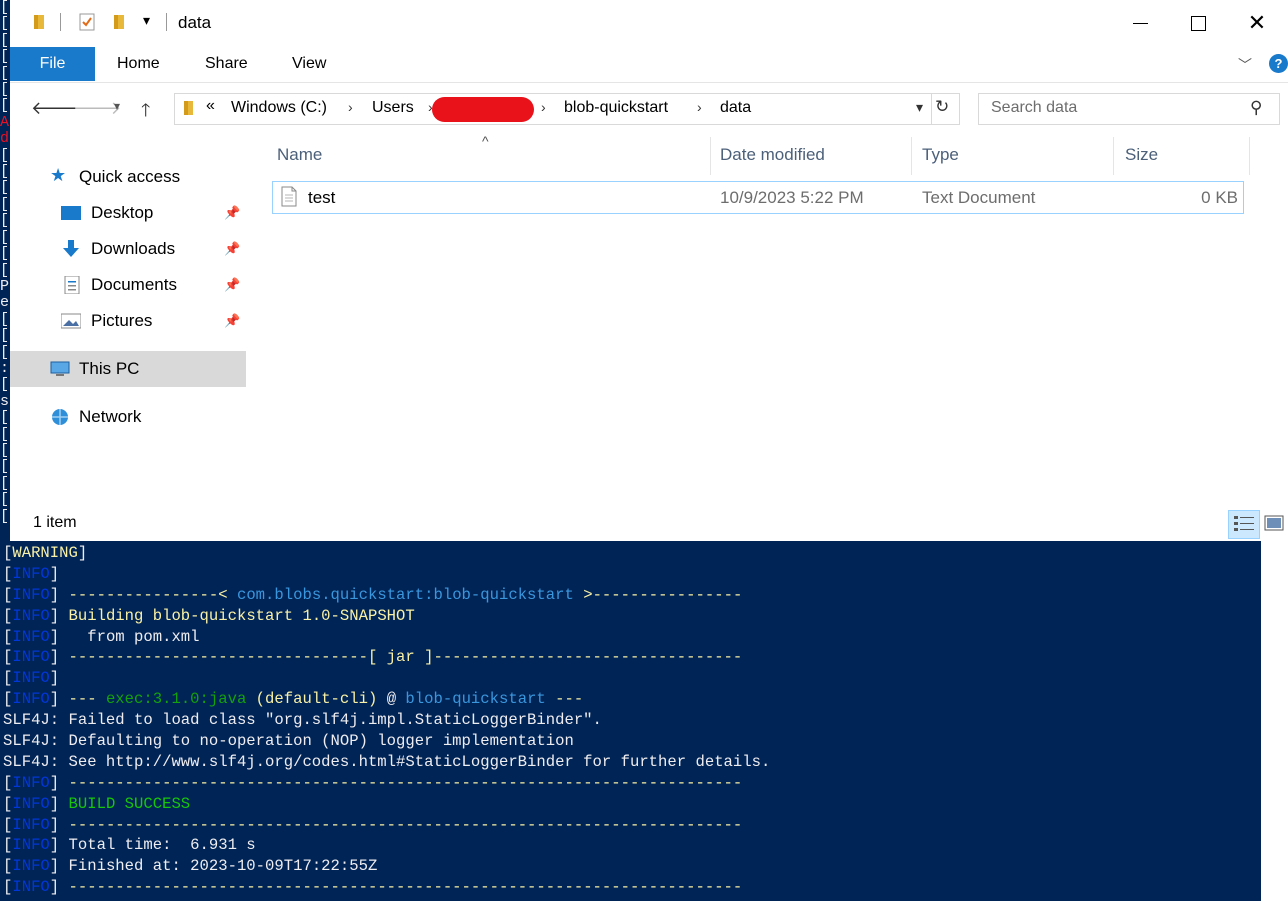 The image size is (1288, 901). Describe the element at coordinates (119, 22) in the screenshot. I see `new-folder-icon` at that location.